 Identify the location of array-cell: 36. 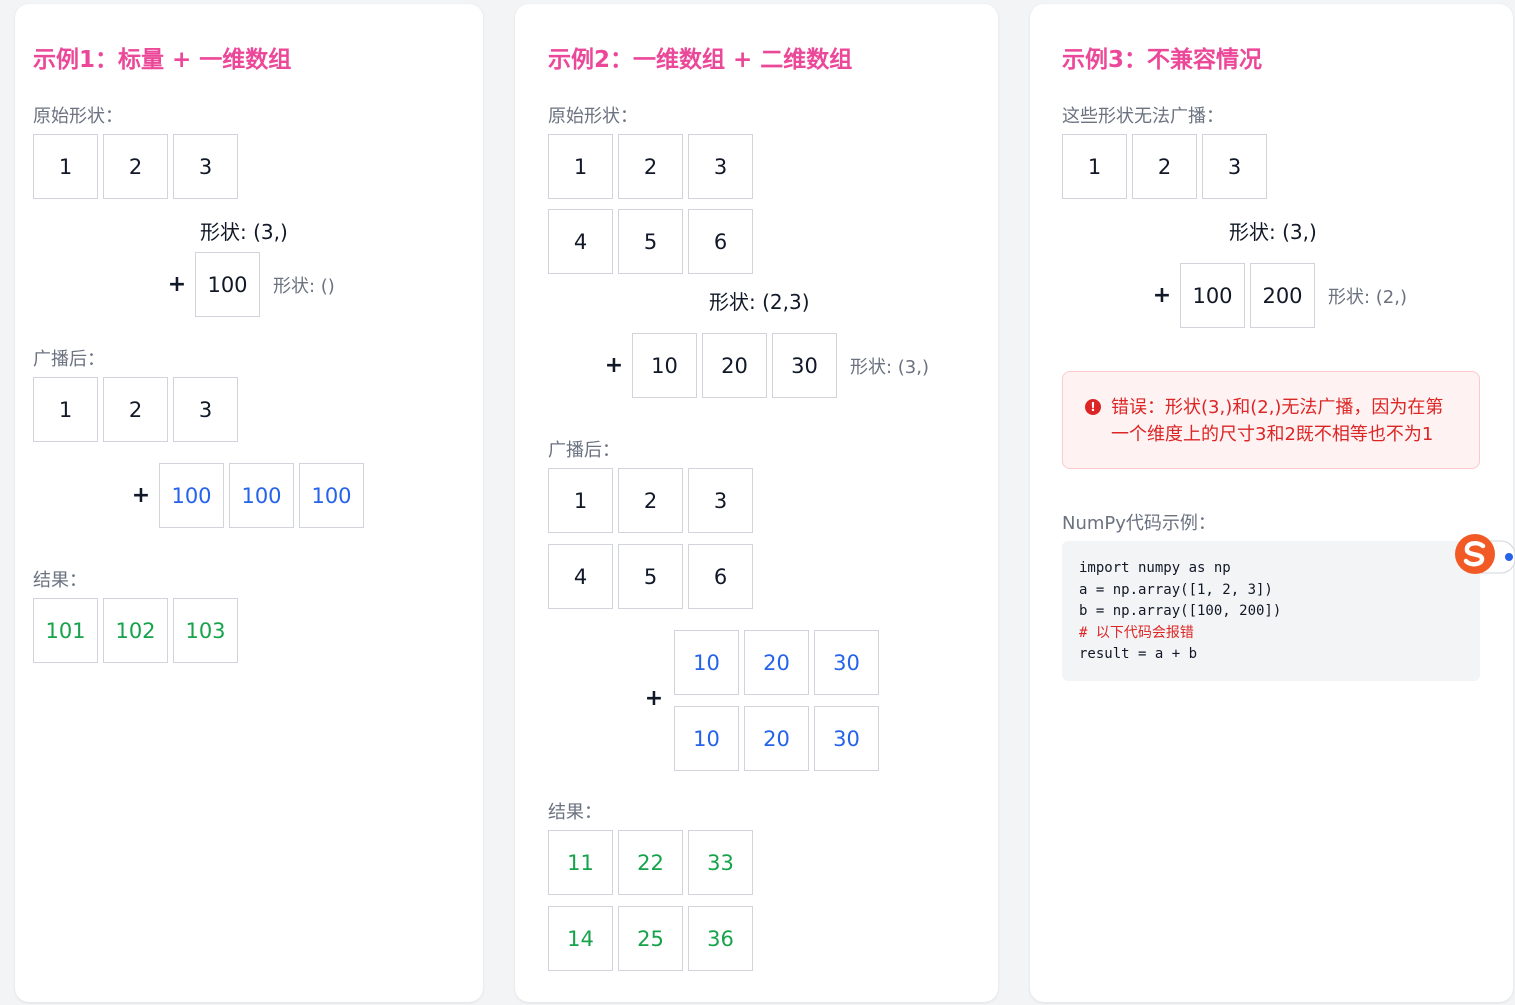
(720, 938).